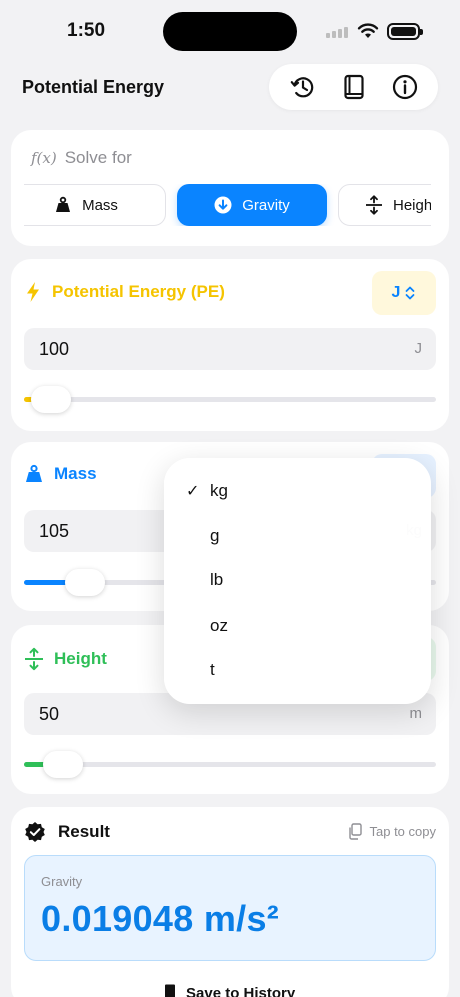 The width and height of the screenshot is (460, 997). What do you see at coordinates (170, 990) in the screenshot?
I see `bookmark-icon` at bounding box center [170, 990].